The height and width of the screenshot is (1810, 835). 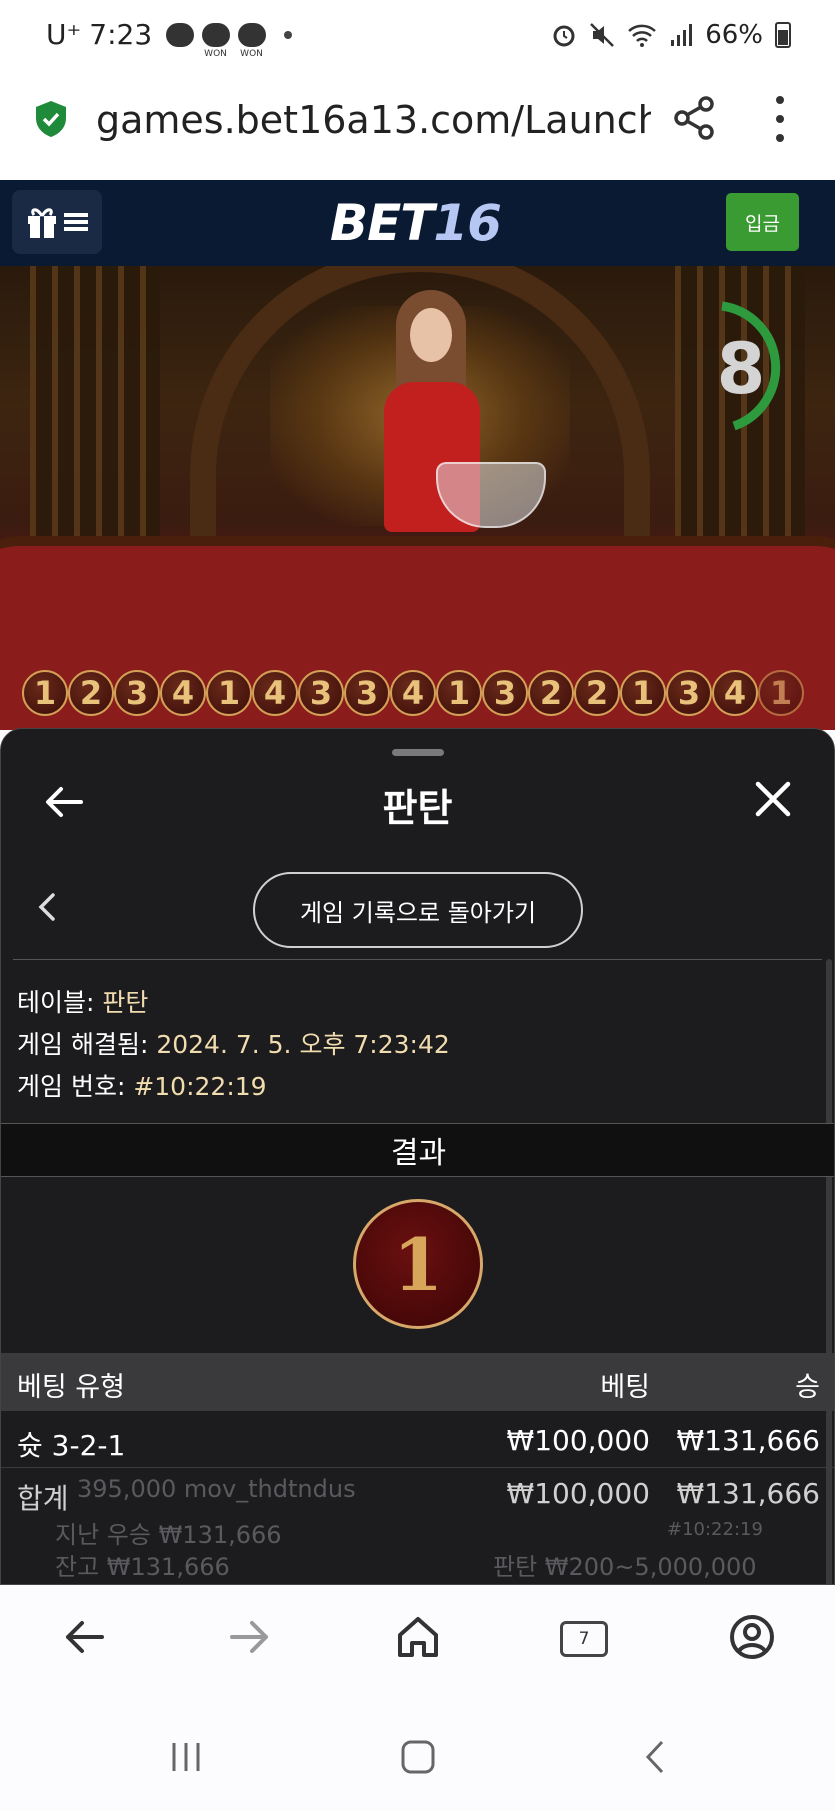 I want to click on url-field: games.bet16a13.com/LaunchG, so click(x=373, y=120).